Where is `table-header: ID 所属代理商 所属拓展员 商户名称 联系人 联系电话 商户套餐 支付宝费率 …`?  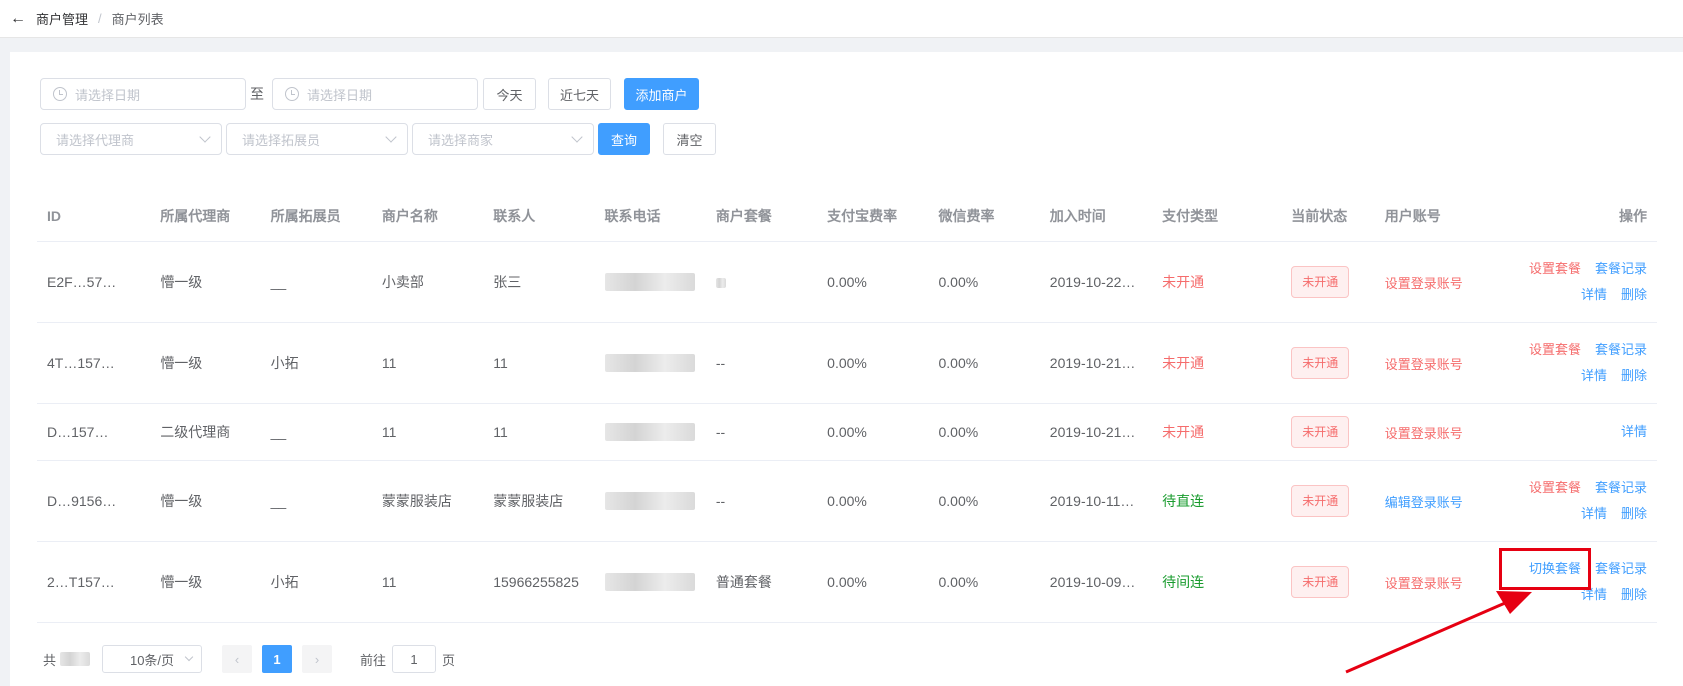
table-header: ID 所属代理商 所属拓展员 商户名称 联系人 联系电话 商户套餐 支付宝费率 … is located at coordinates (847, 216).